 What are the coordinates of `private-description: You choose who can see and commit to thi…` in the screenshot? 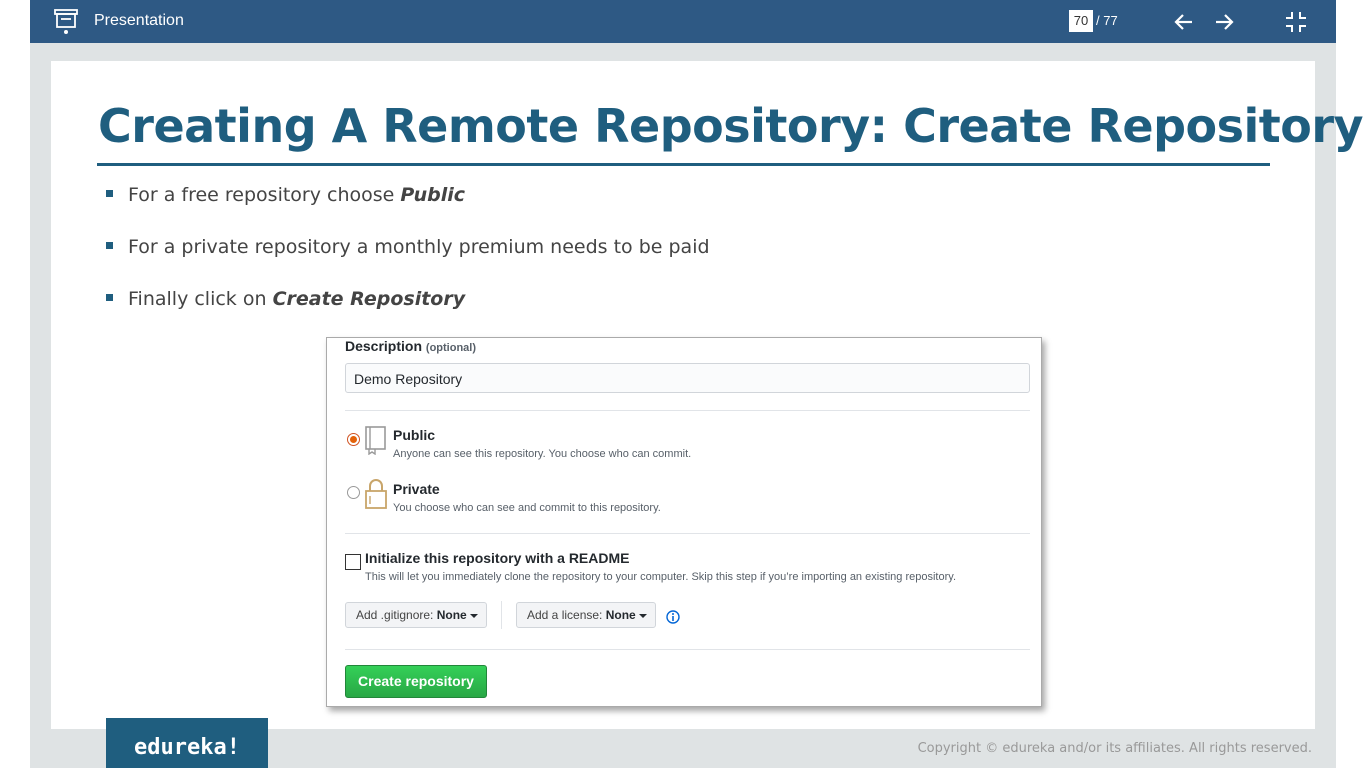 It's located at (527, 508).